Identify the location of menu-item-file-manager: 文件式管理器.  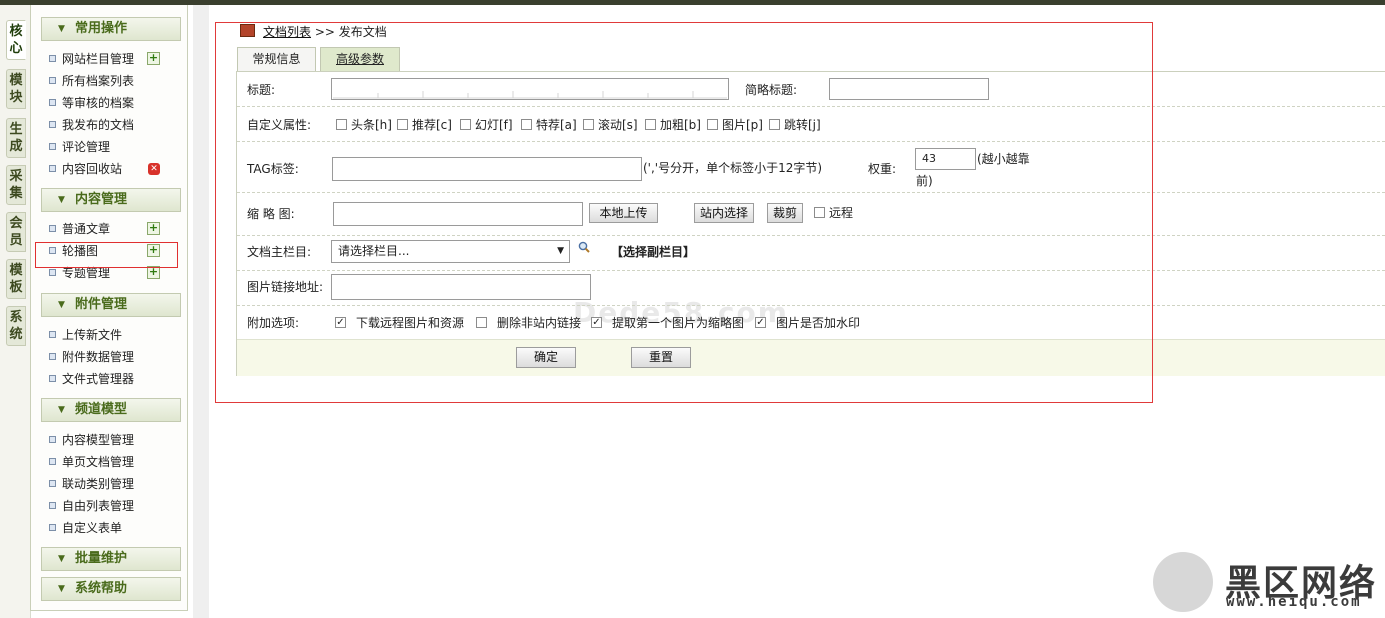
(91, 379).